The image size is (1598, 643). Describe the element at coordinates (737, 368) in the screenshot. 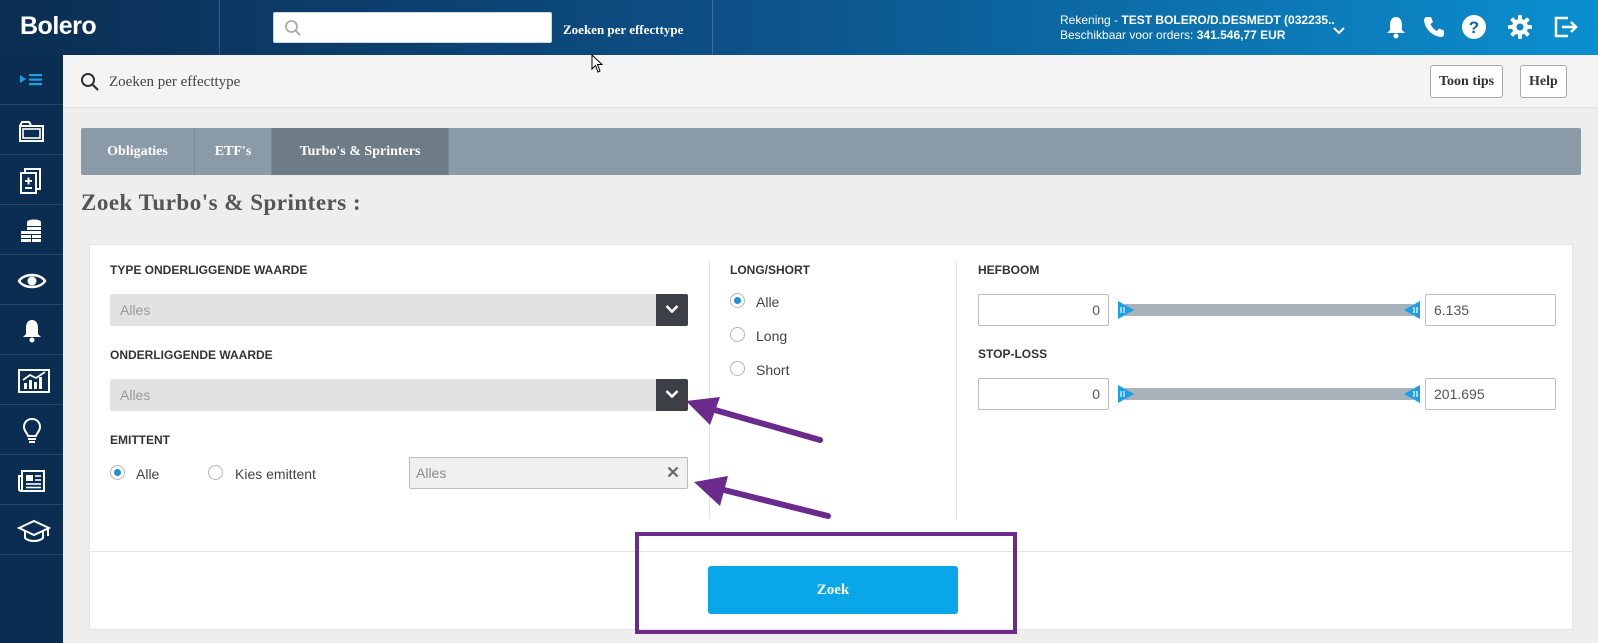

I see `long-short-radio-short` at that location.